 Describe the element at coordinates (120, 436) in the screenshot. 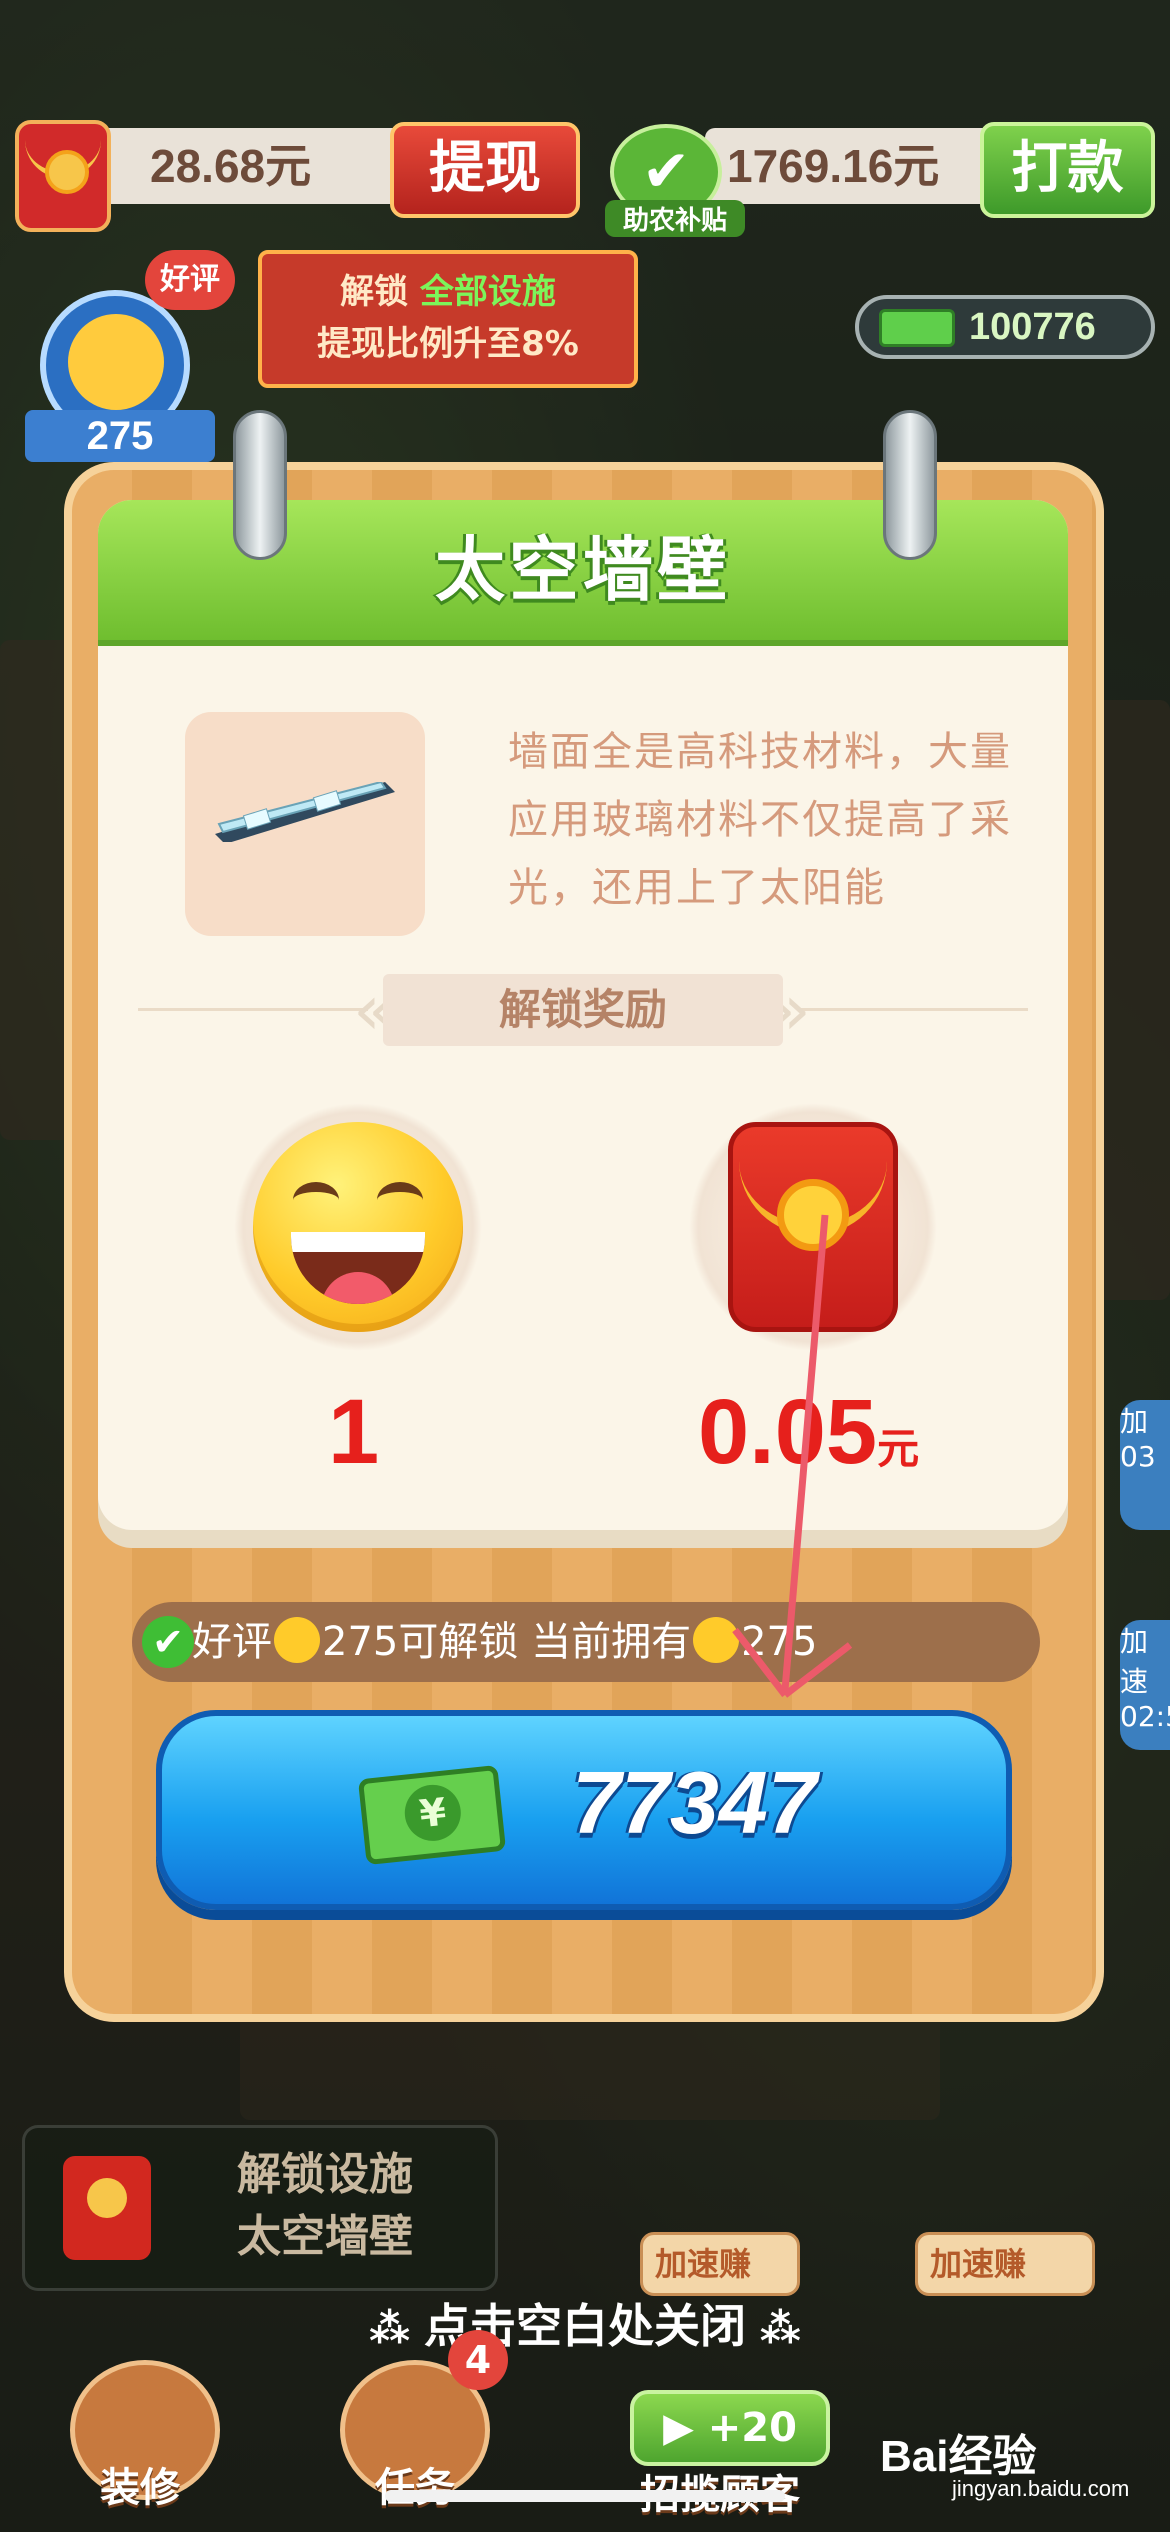

I see `rating-count: 275` at that location.